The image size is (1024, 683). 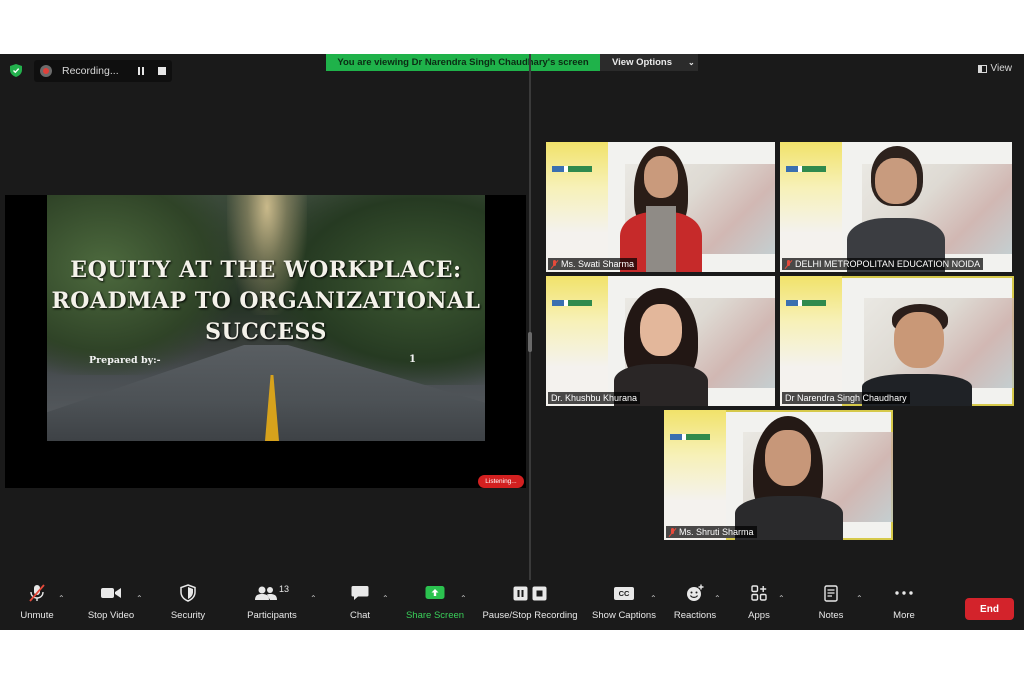 What do you see at coordinates (37, 605) in the screenshot?
I see `unmute-button: Unmute` at bounding box center [37, 605].